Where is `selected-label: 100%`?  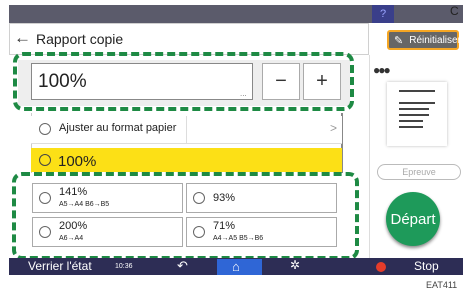
selected-label: 100% is located at coordinates (77, 161).